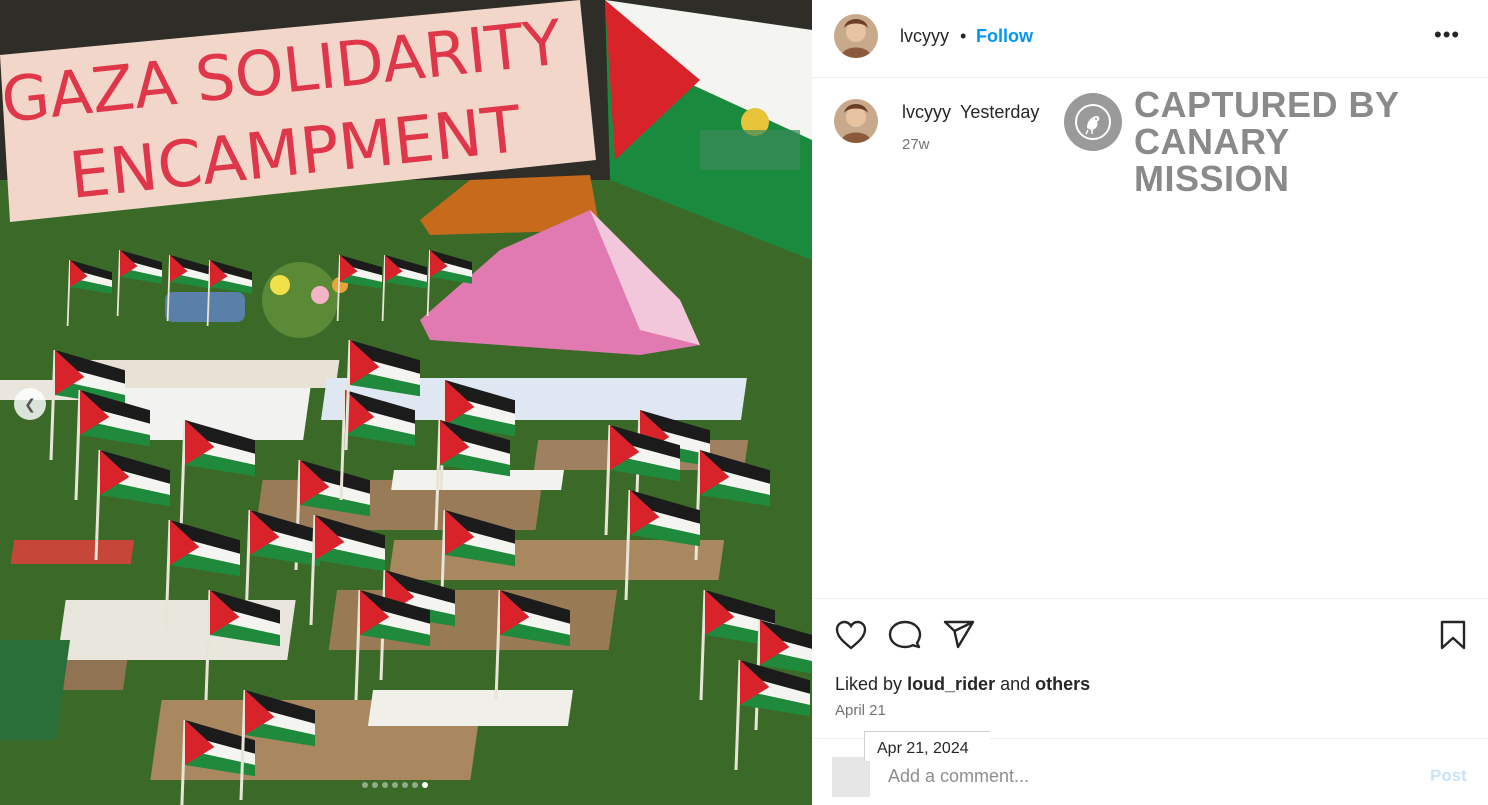 The image size is (1488, 805). I want to click on comment-input, so click(1128, 776).